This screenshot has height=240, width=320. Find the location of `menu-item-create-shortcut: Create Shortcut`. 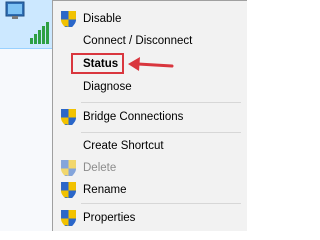

menu-item-create-shortcut: Create Shortcut is located at coordinates (150, 146).